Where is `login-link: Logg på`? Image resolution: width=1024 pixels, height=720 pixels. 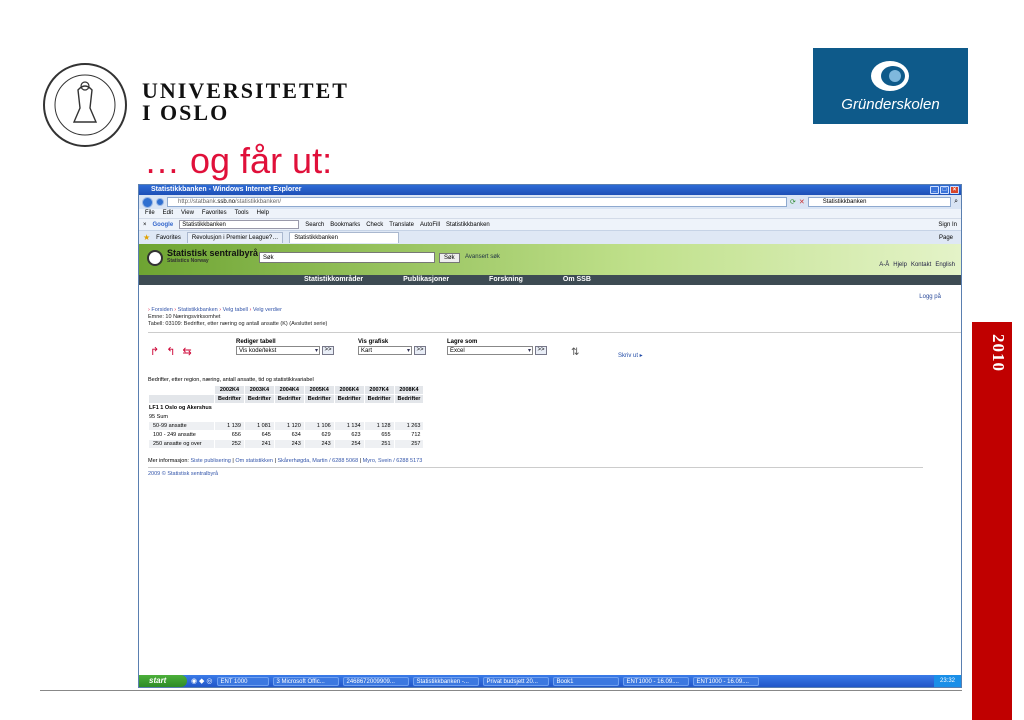
login-link: Logg på is located at coordinates (930, 297).